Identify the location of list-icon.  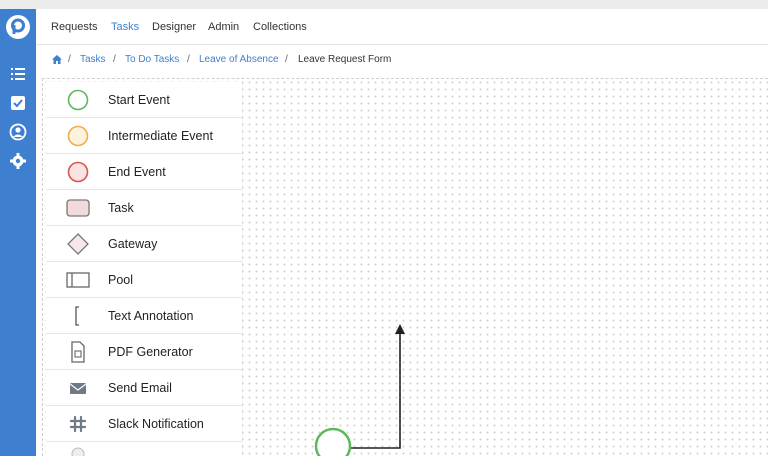
(18, 74).